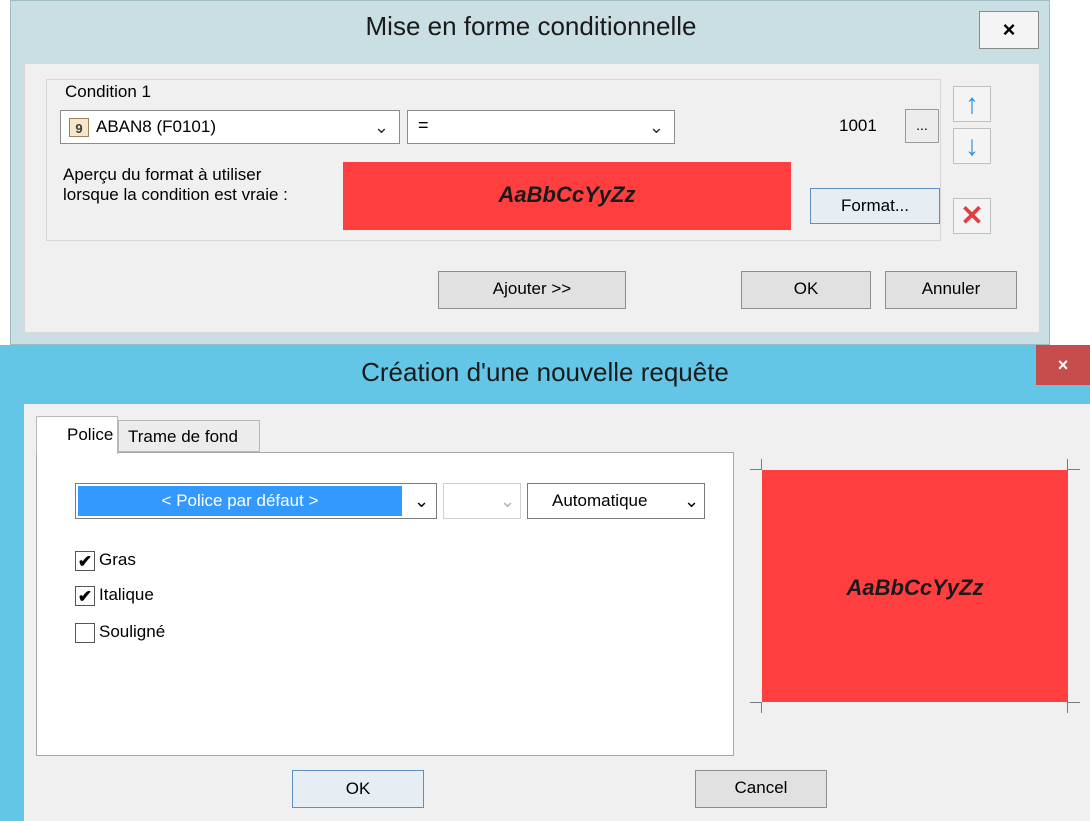  Describe the element at coordinates (156, 126) in the screenshot. I see `field-value: ABAN8 (F0101)` at that location.